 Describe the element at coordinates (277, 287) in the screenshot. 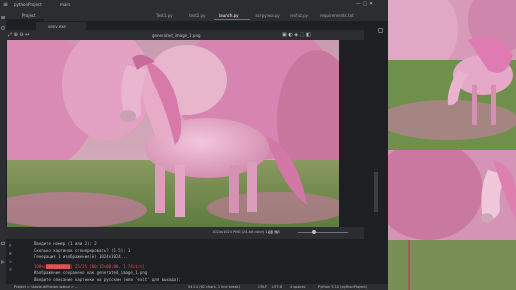

I see `encoding: UTF-8` at that location.